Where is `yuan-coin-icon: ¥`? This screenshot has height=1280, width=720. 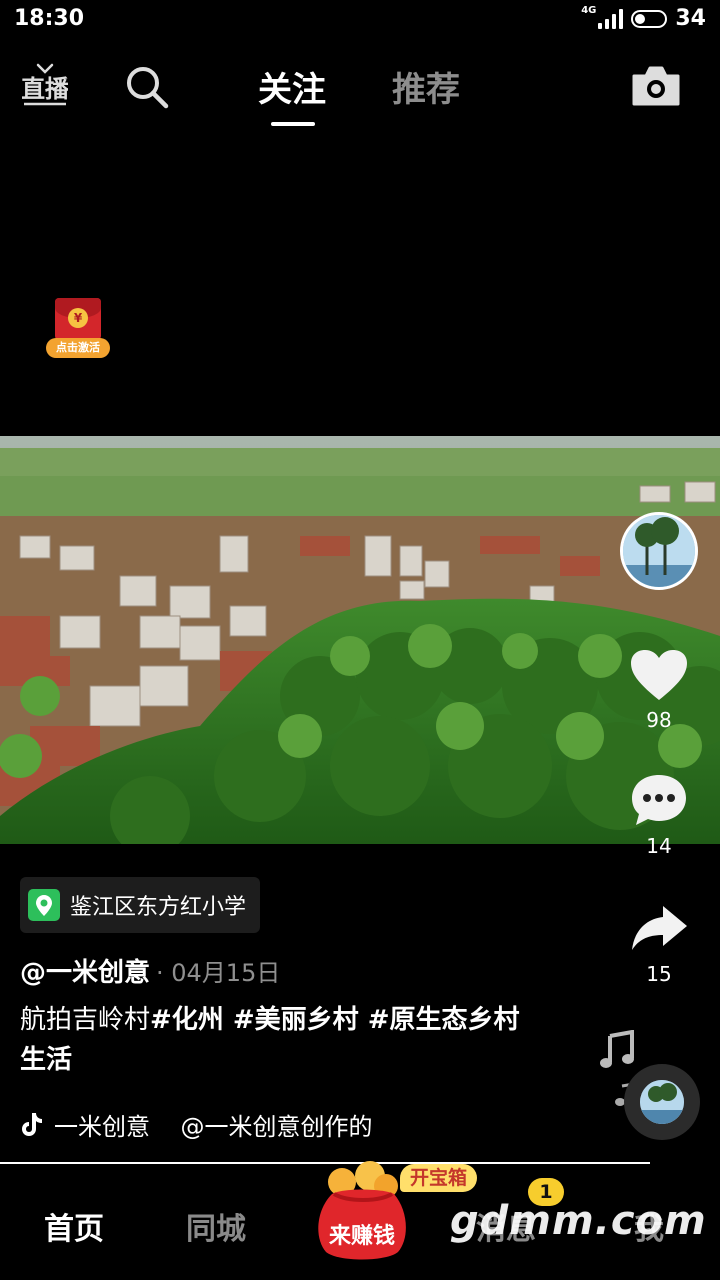
yuan-coin-icon: ¥ is located at coordinates (78, 318).